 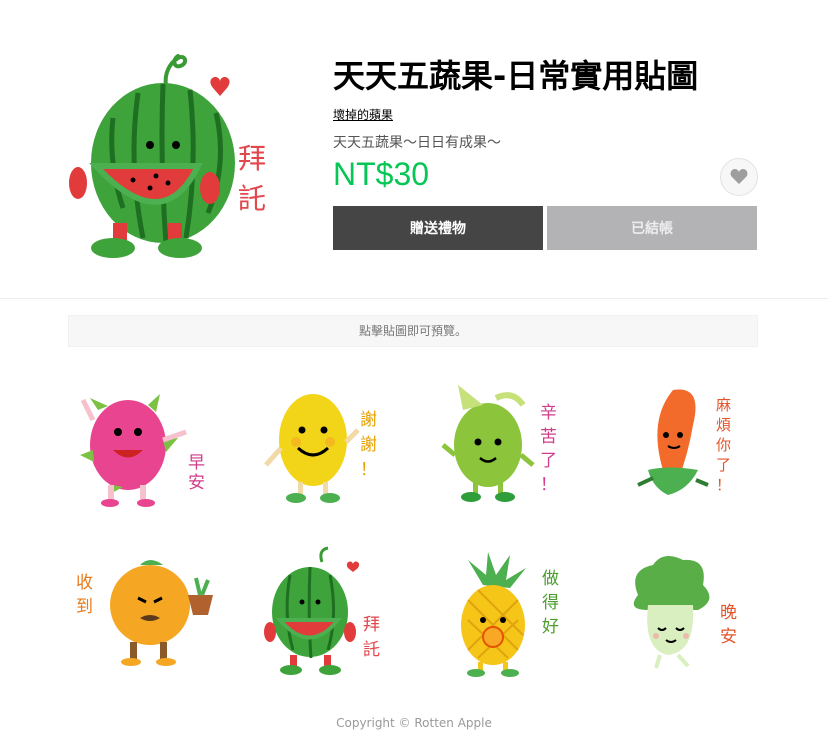 I want to click on sticker-caption: 麻, so click(x=723, y=405).